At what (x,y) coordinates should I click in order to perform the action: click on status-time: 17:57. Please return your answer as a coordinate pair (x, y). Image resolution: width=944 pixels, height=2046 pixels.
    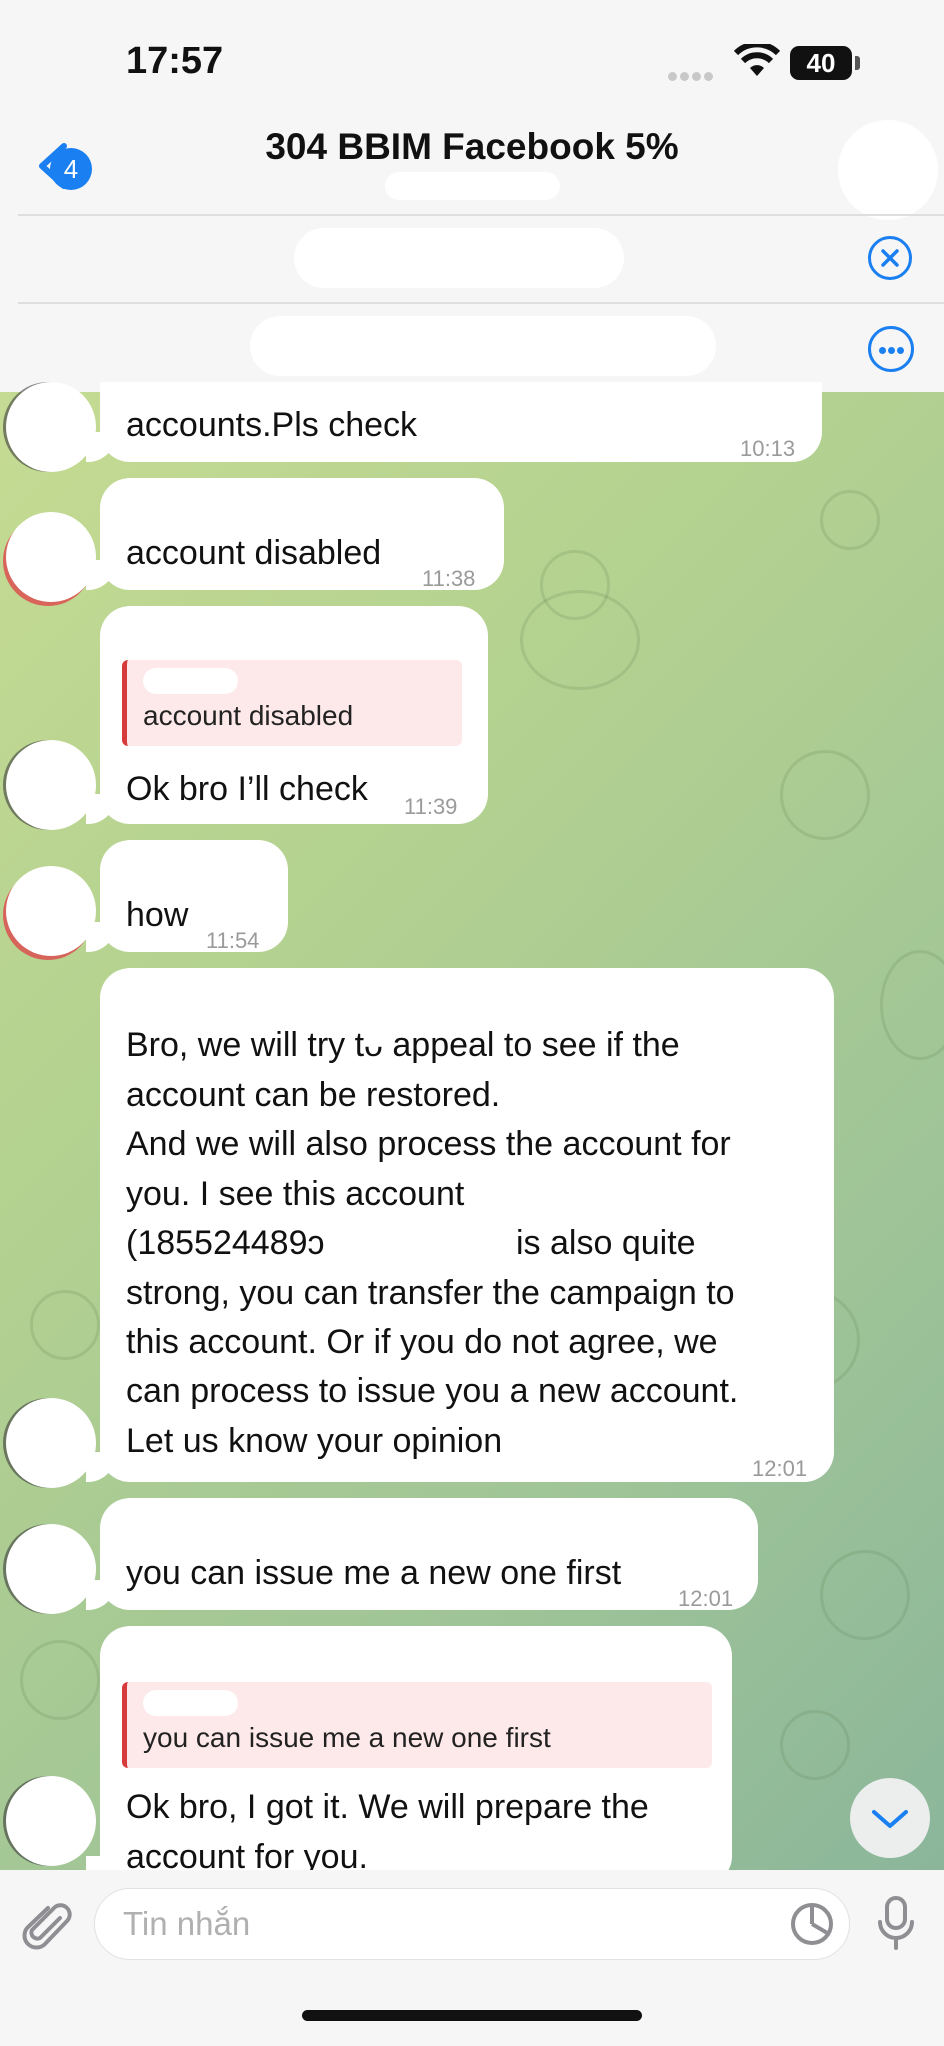
    Looking at the image, I should click on (175, 61).